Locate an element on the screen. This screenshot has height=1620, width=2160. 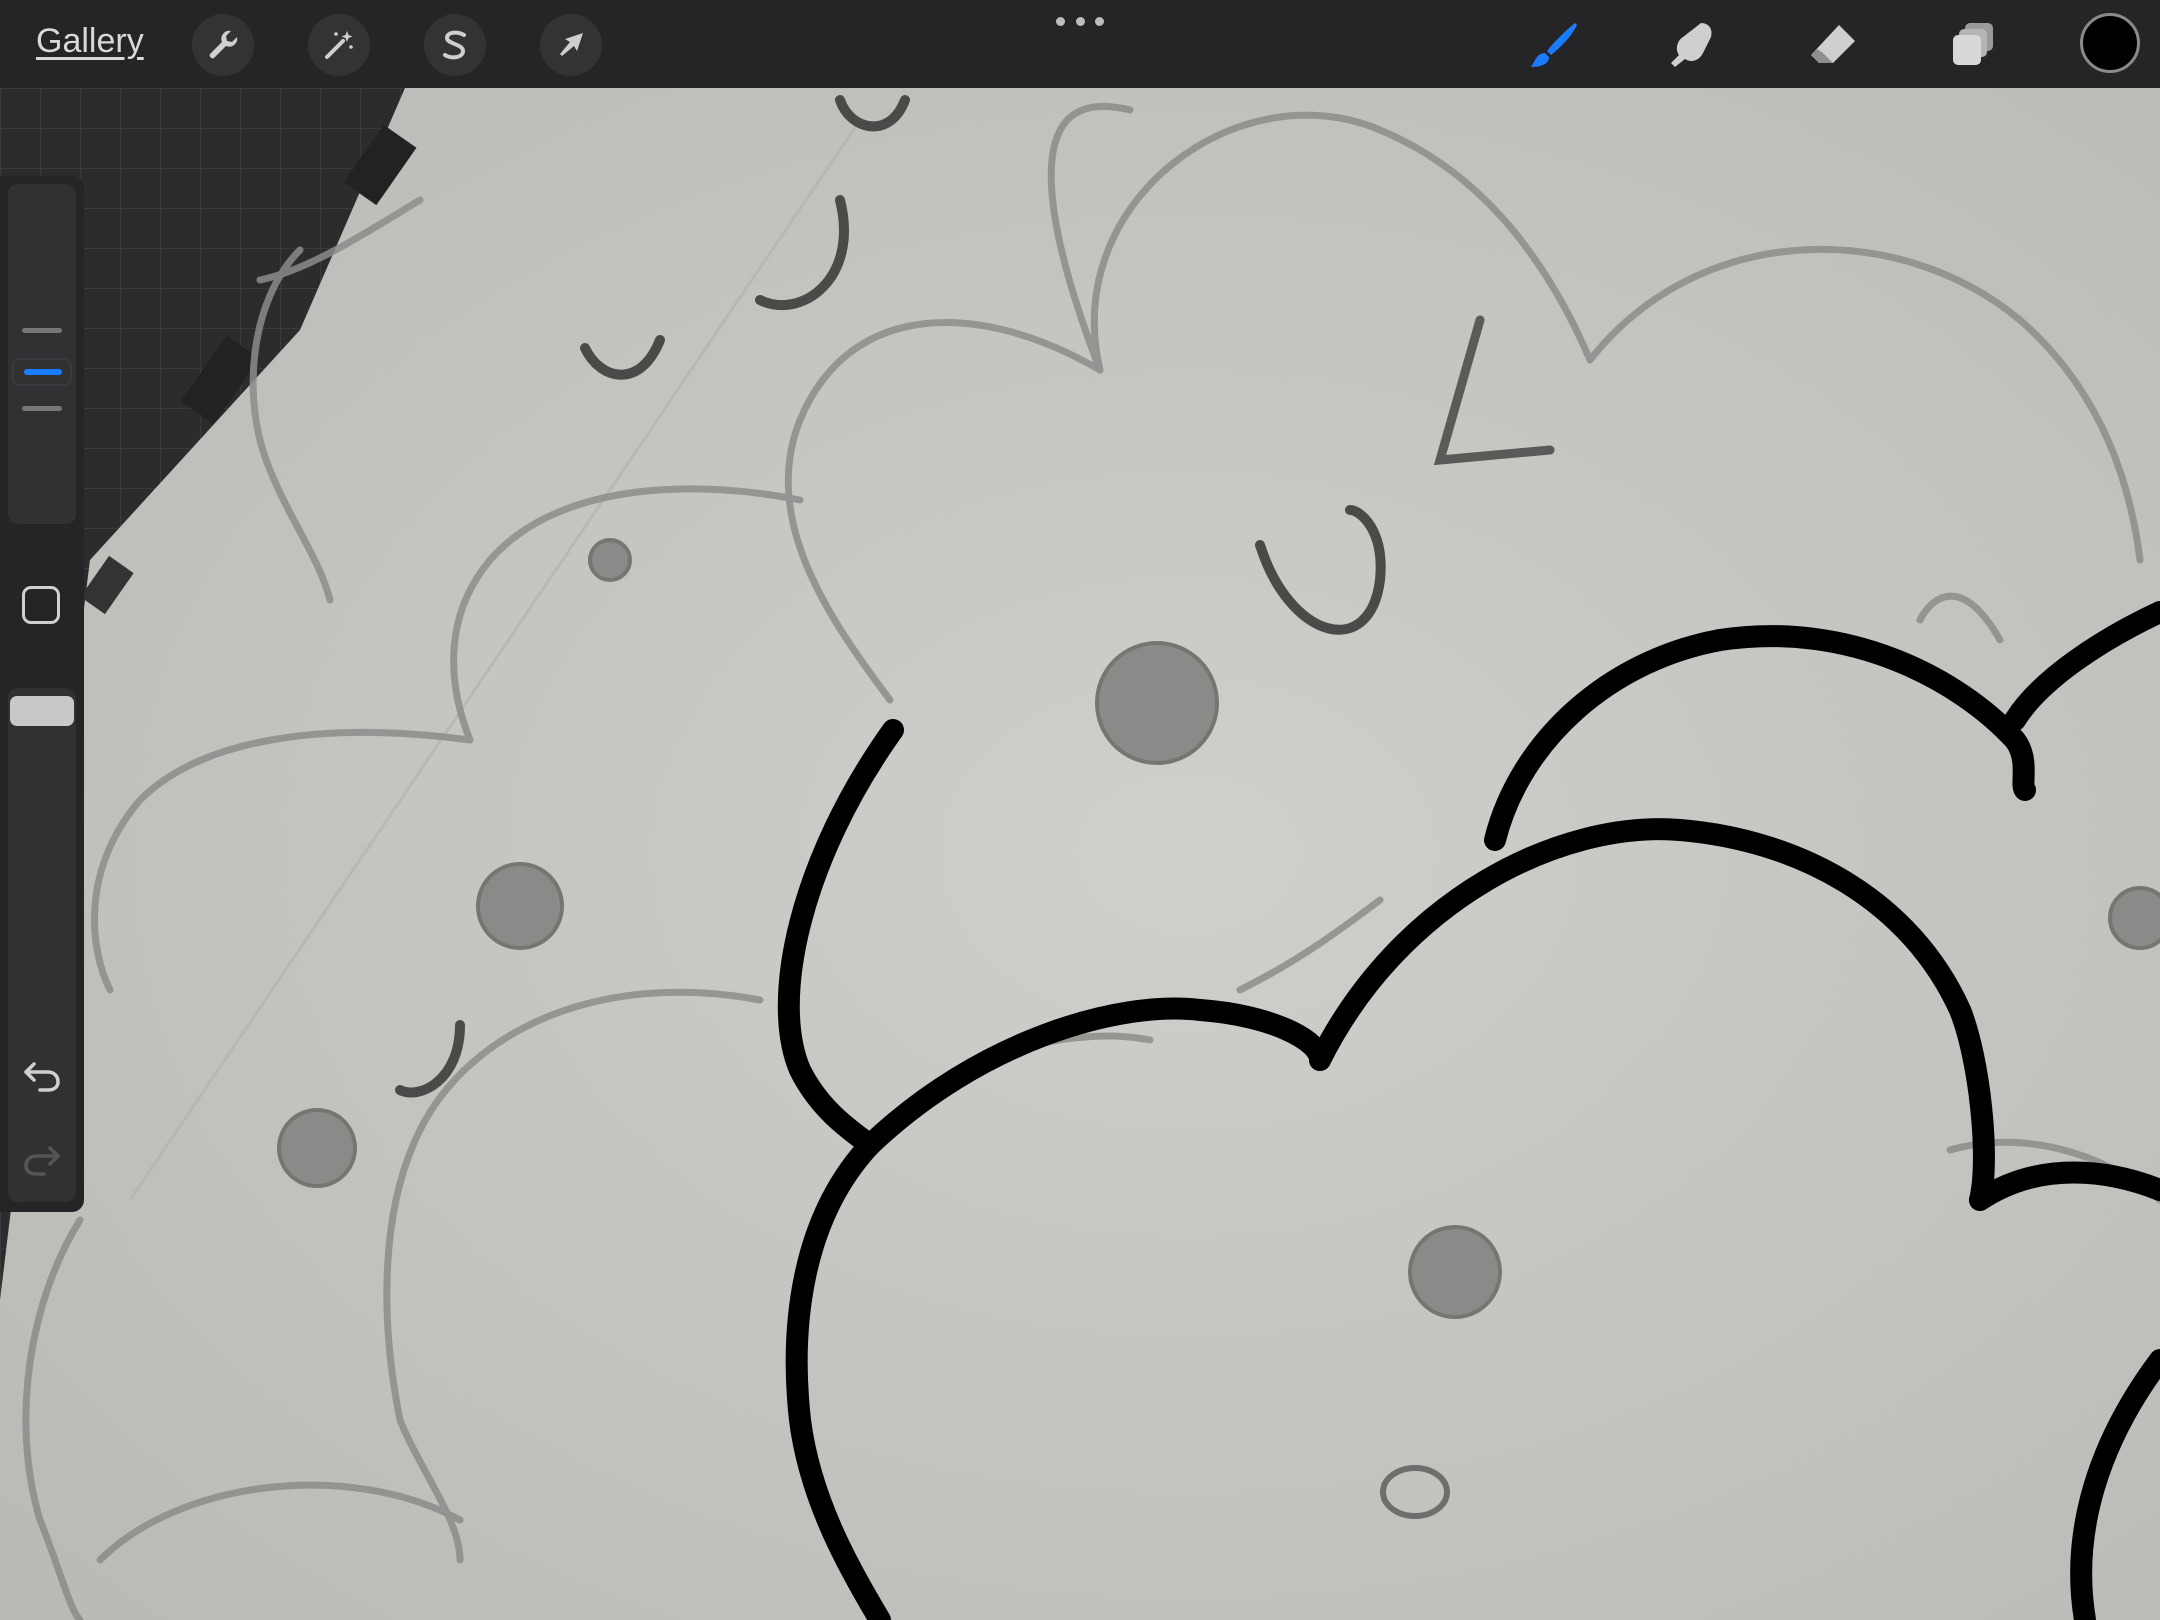
brush-size-slider is located at coordinates (42, 354).